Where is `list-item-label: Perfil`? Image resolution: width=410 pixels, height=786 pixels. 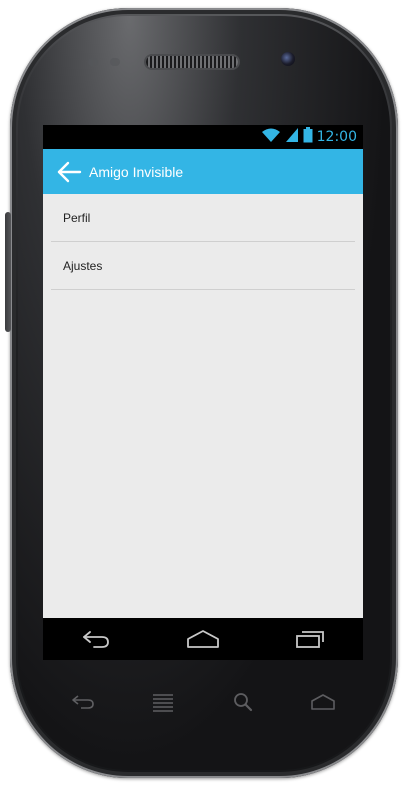
list-item-label: Perfil is located at coordinates (77, 217).